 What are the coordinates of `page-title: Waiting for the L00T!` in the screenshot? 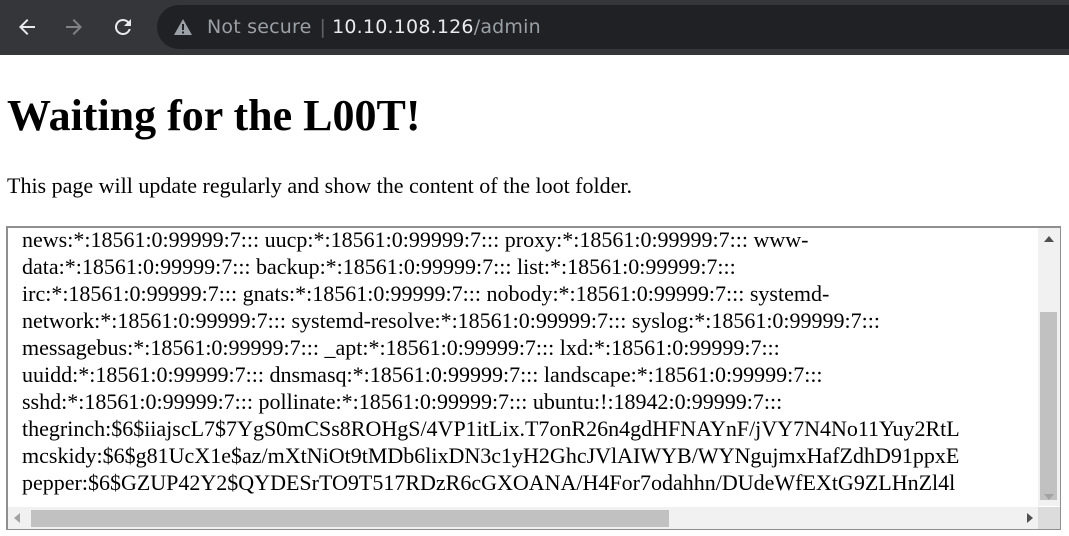 It's located at (214, 115).